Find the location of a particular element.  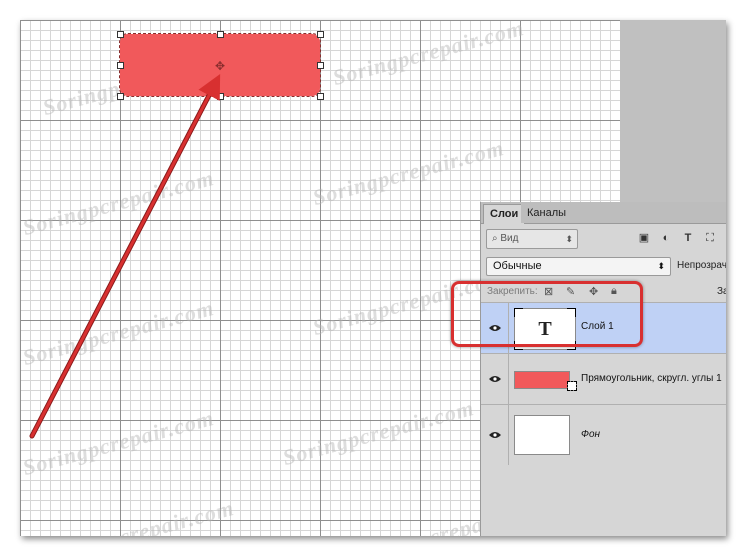

layer-row: Прямоугольник, скругл. углы 1 is located at coordinates (603, 378).